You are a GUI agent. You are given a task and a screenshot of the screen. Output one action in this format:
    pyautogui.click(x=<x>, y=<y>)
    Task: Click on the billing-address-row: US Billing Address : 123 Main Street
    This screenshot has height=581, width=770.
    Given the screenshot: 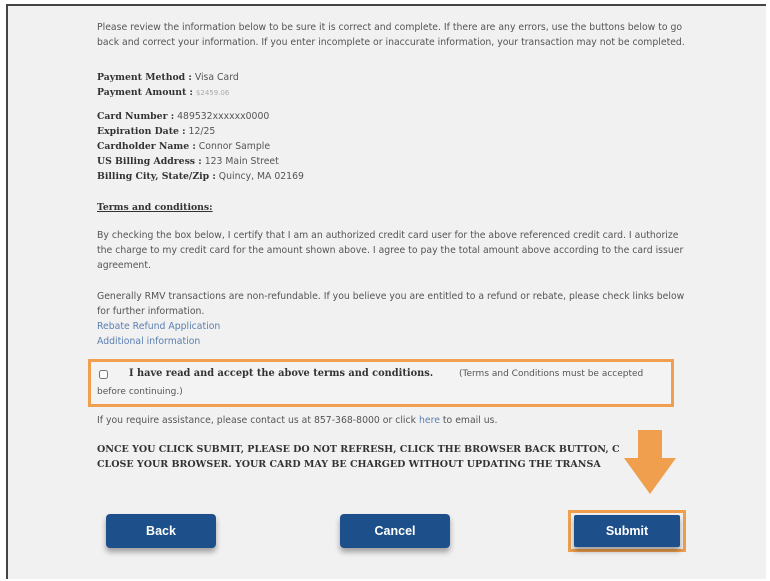 What is the action you would take?
    pyautogui.click(x=188, y=161)
    